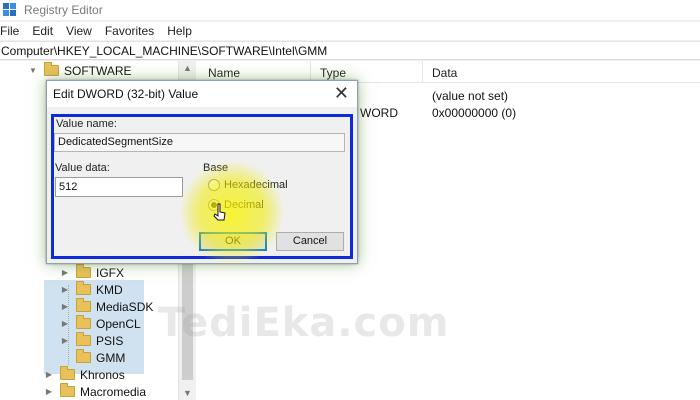 Image resolution: width=700 pixels, height=400 pixels. I want to click on menu-favorites: Favorites, so click(129, 31).